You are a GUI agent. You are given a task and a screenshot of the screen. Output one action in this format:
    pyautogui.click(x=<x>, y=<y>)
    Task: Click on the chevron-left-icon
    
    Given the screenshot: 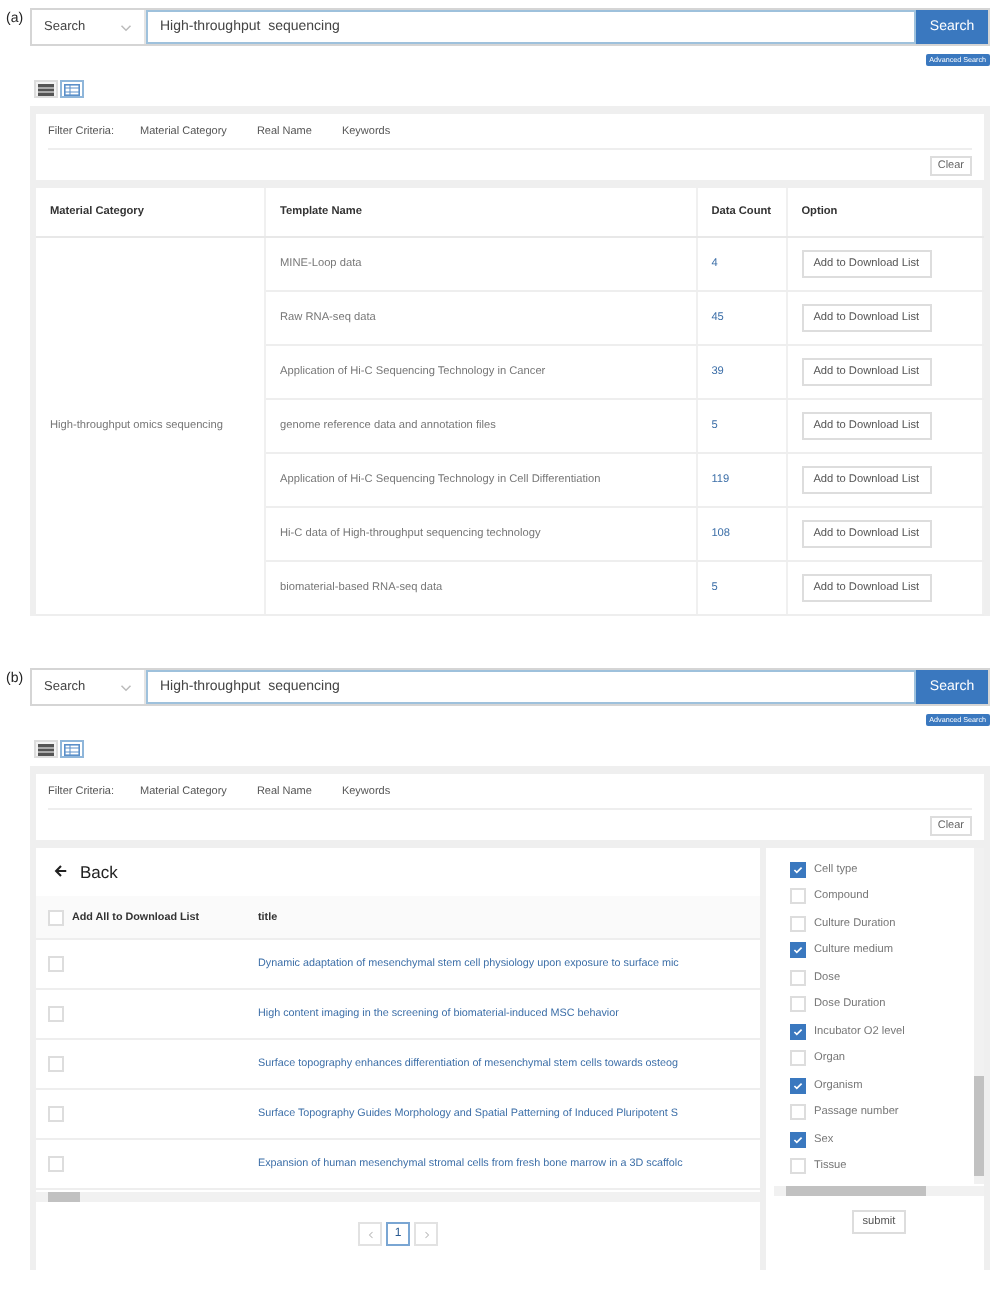 What is the action you would take?
    pyautogui.click(x=370, y=1234)
    